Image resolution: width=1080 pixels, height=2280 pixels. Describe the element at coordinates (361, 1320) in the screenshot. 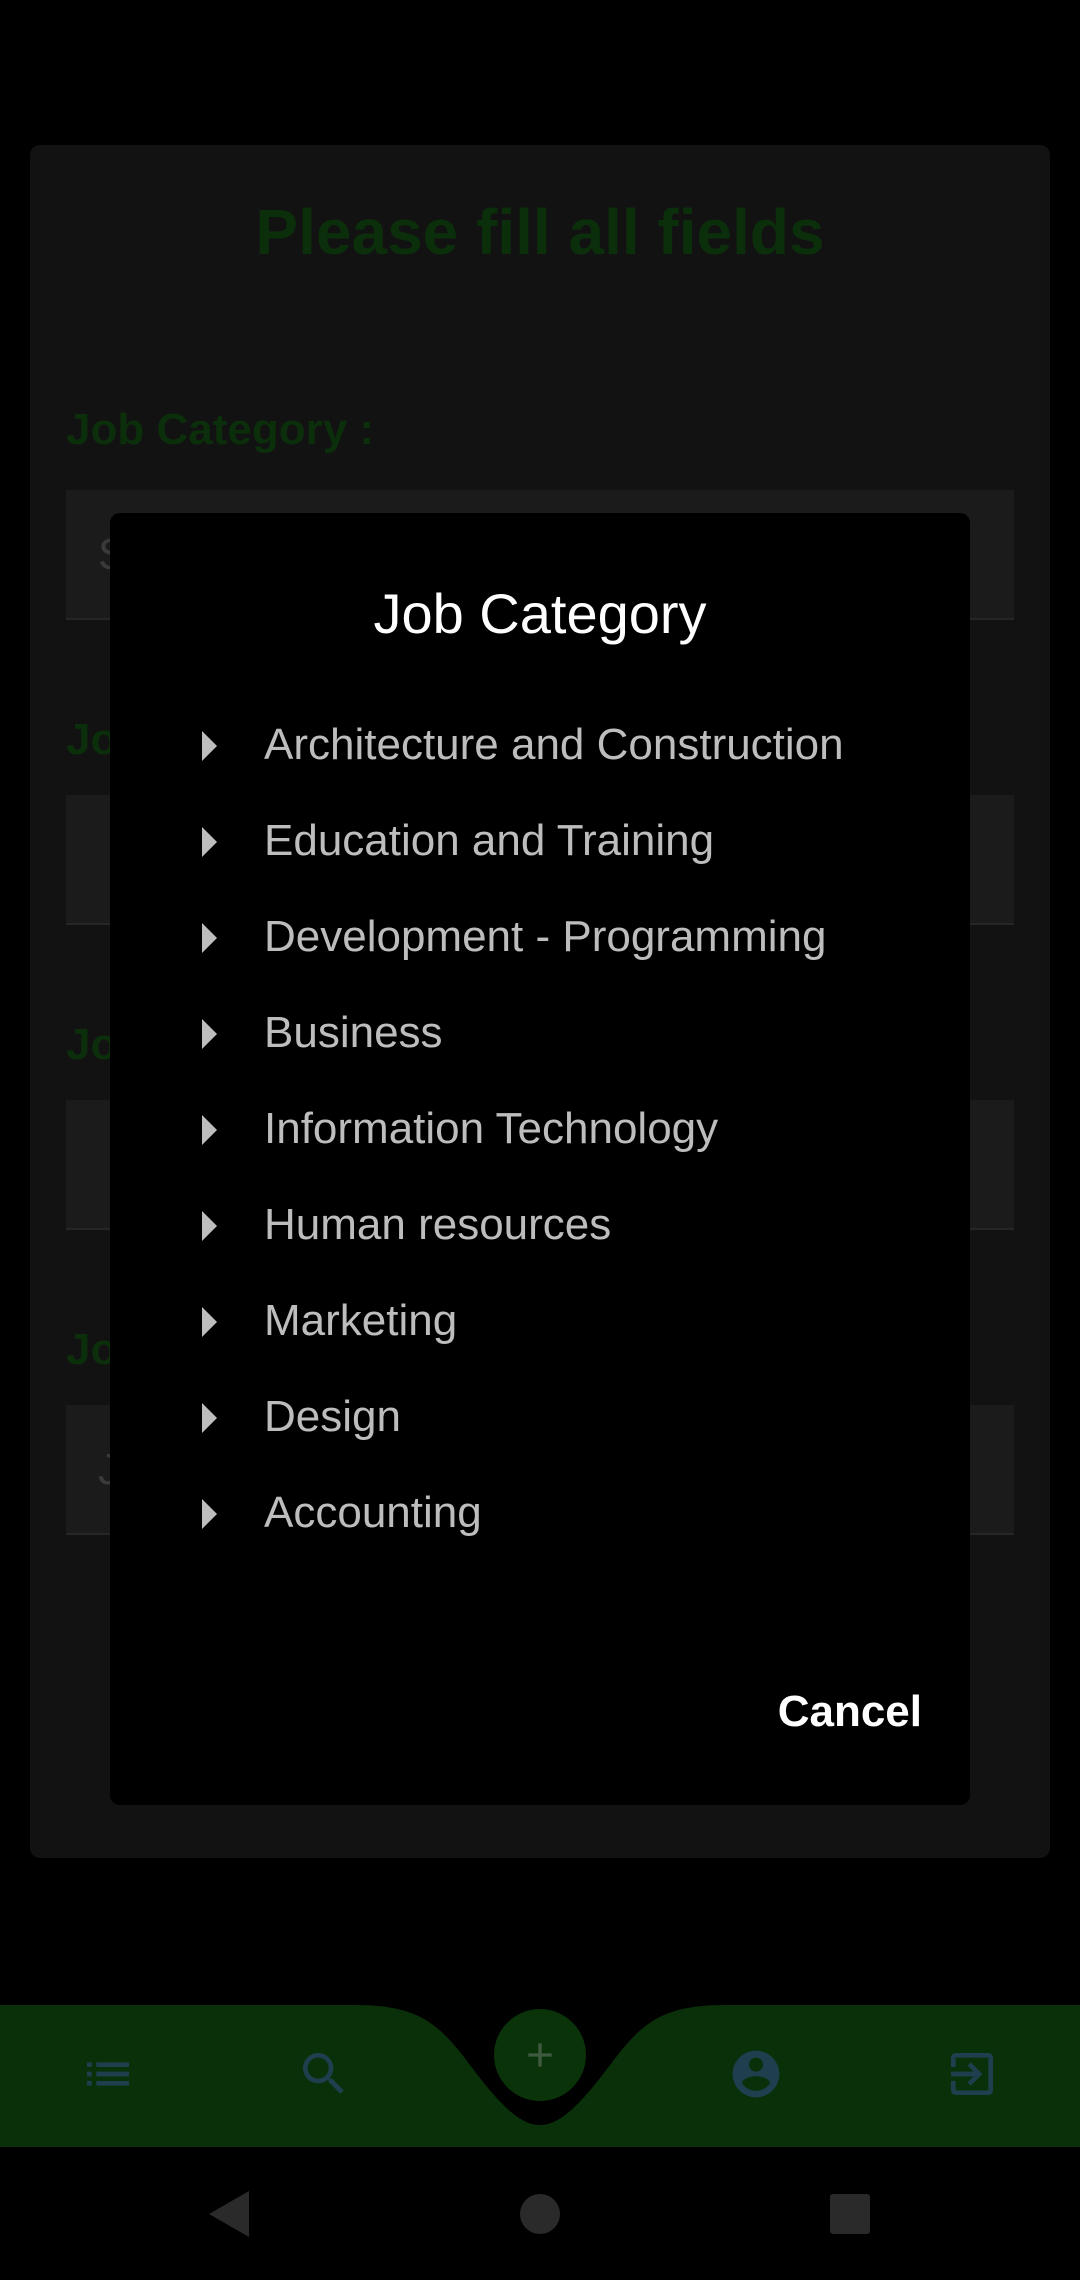

I see `category-label: Marketing` at that location.